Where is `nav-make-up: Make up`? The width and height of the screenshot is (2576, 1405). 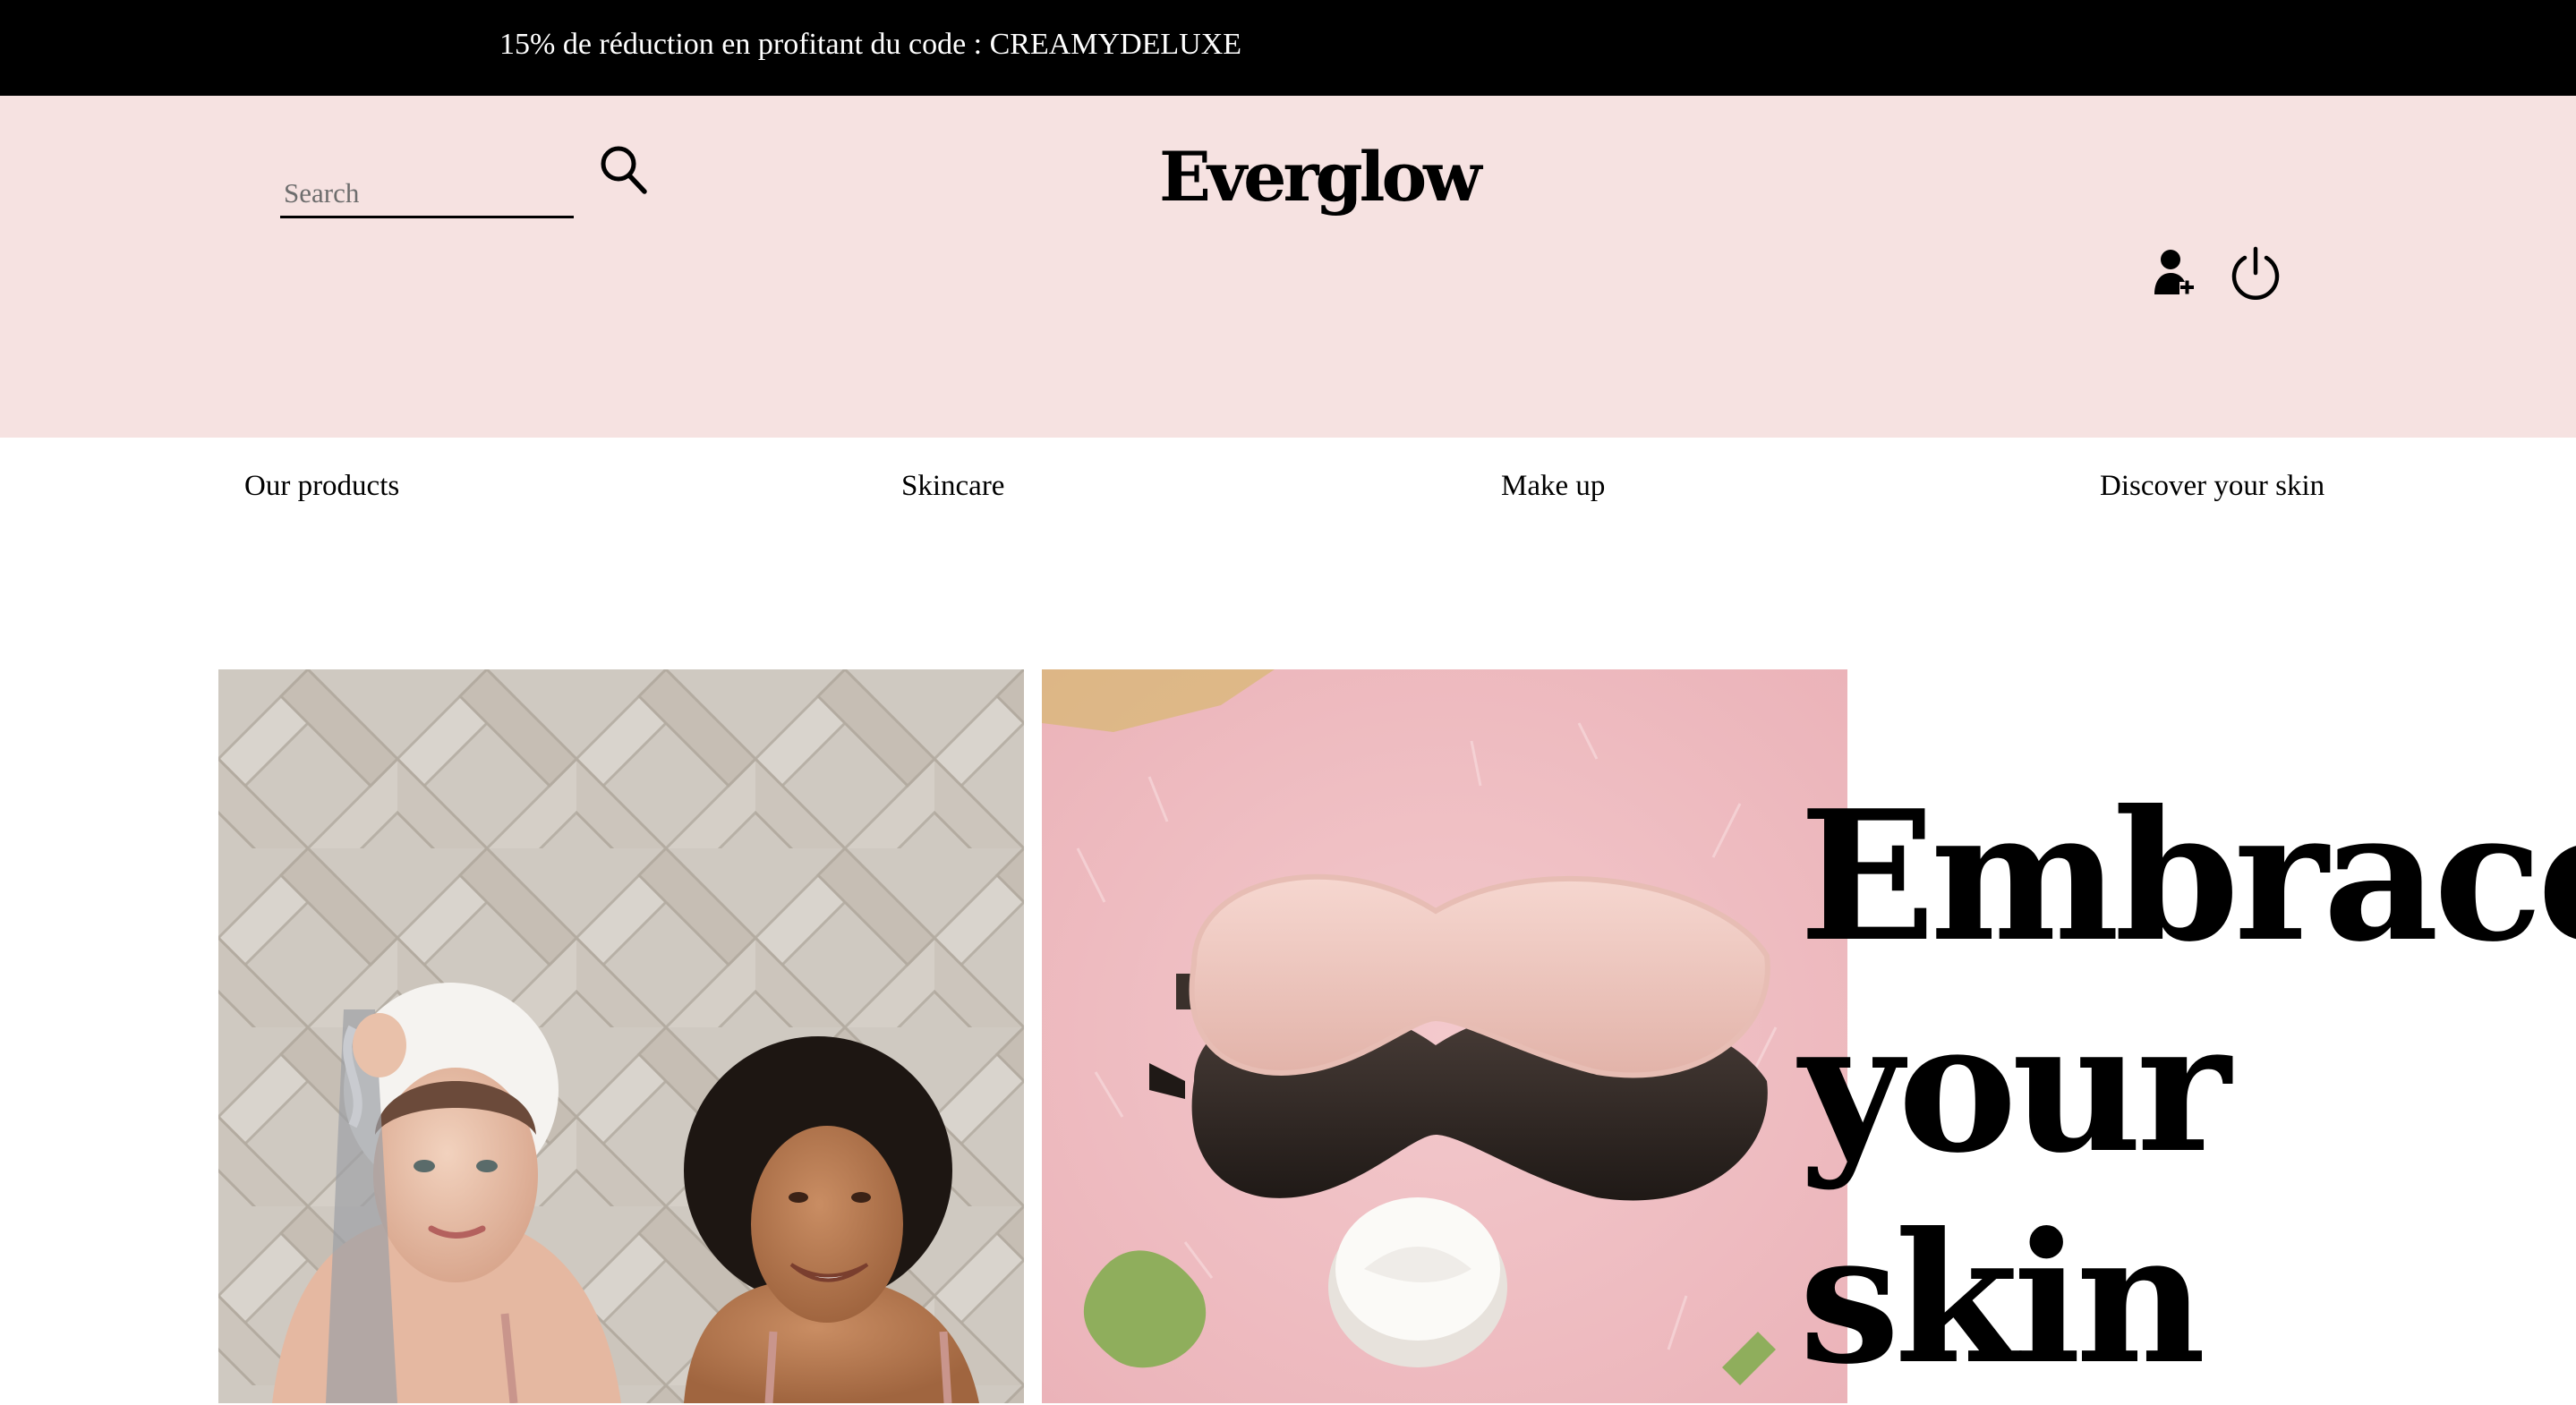 nav-make-up: Make up is located at coordinates (1553, 486).